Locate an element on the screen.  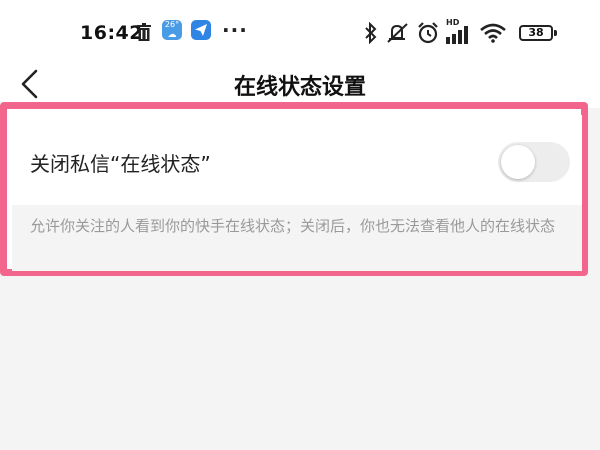
send-icon is located at coordinates (201, 30).